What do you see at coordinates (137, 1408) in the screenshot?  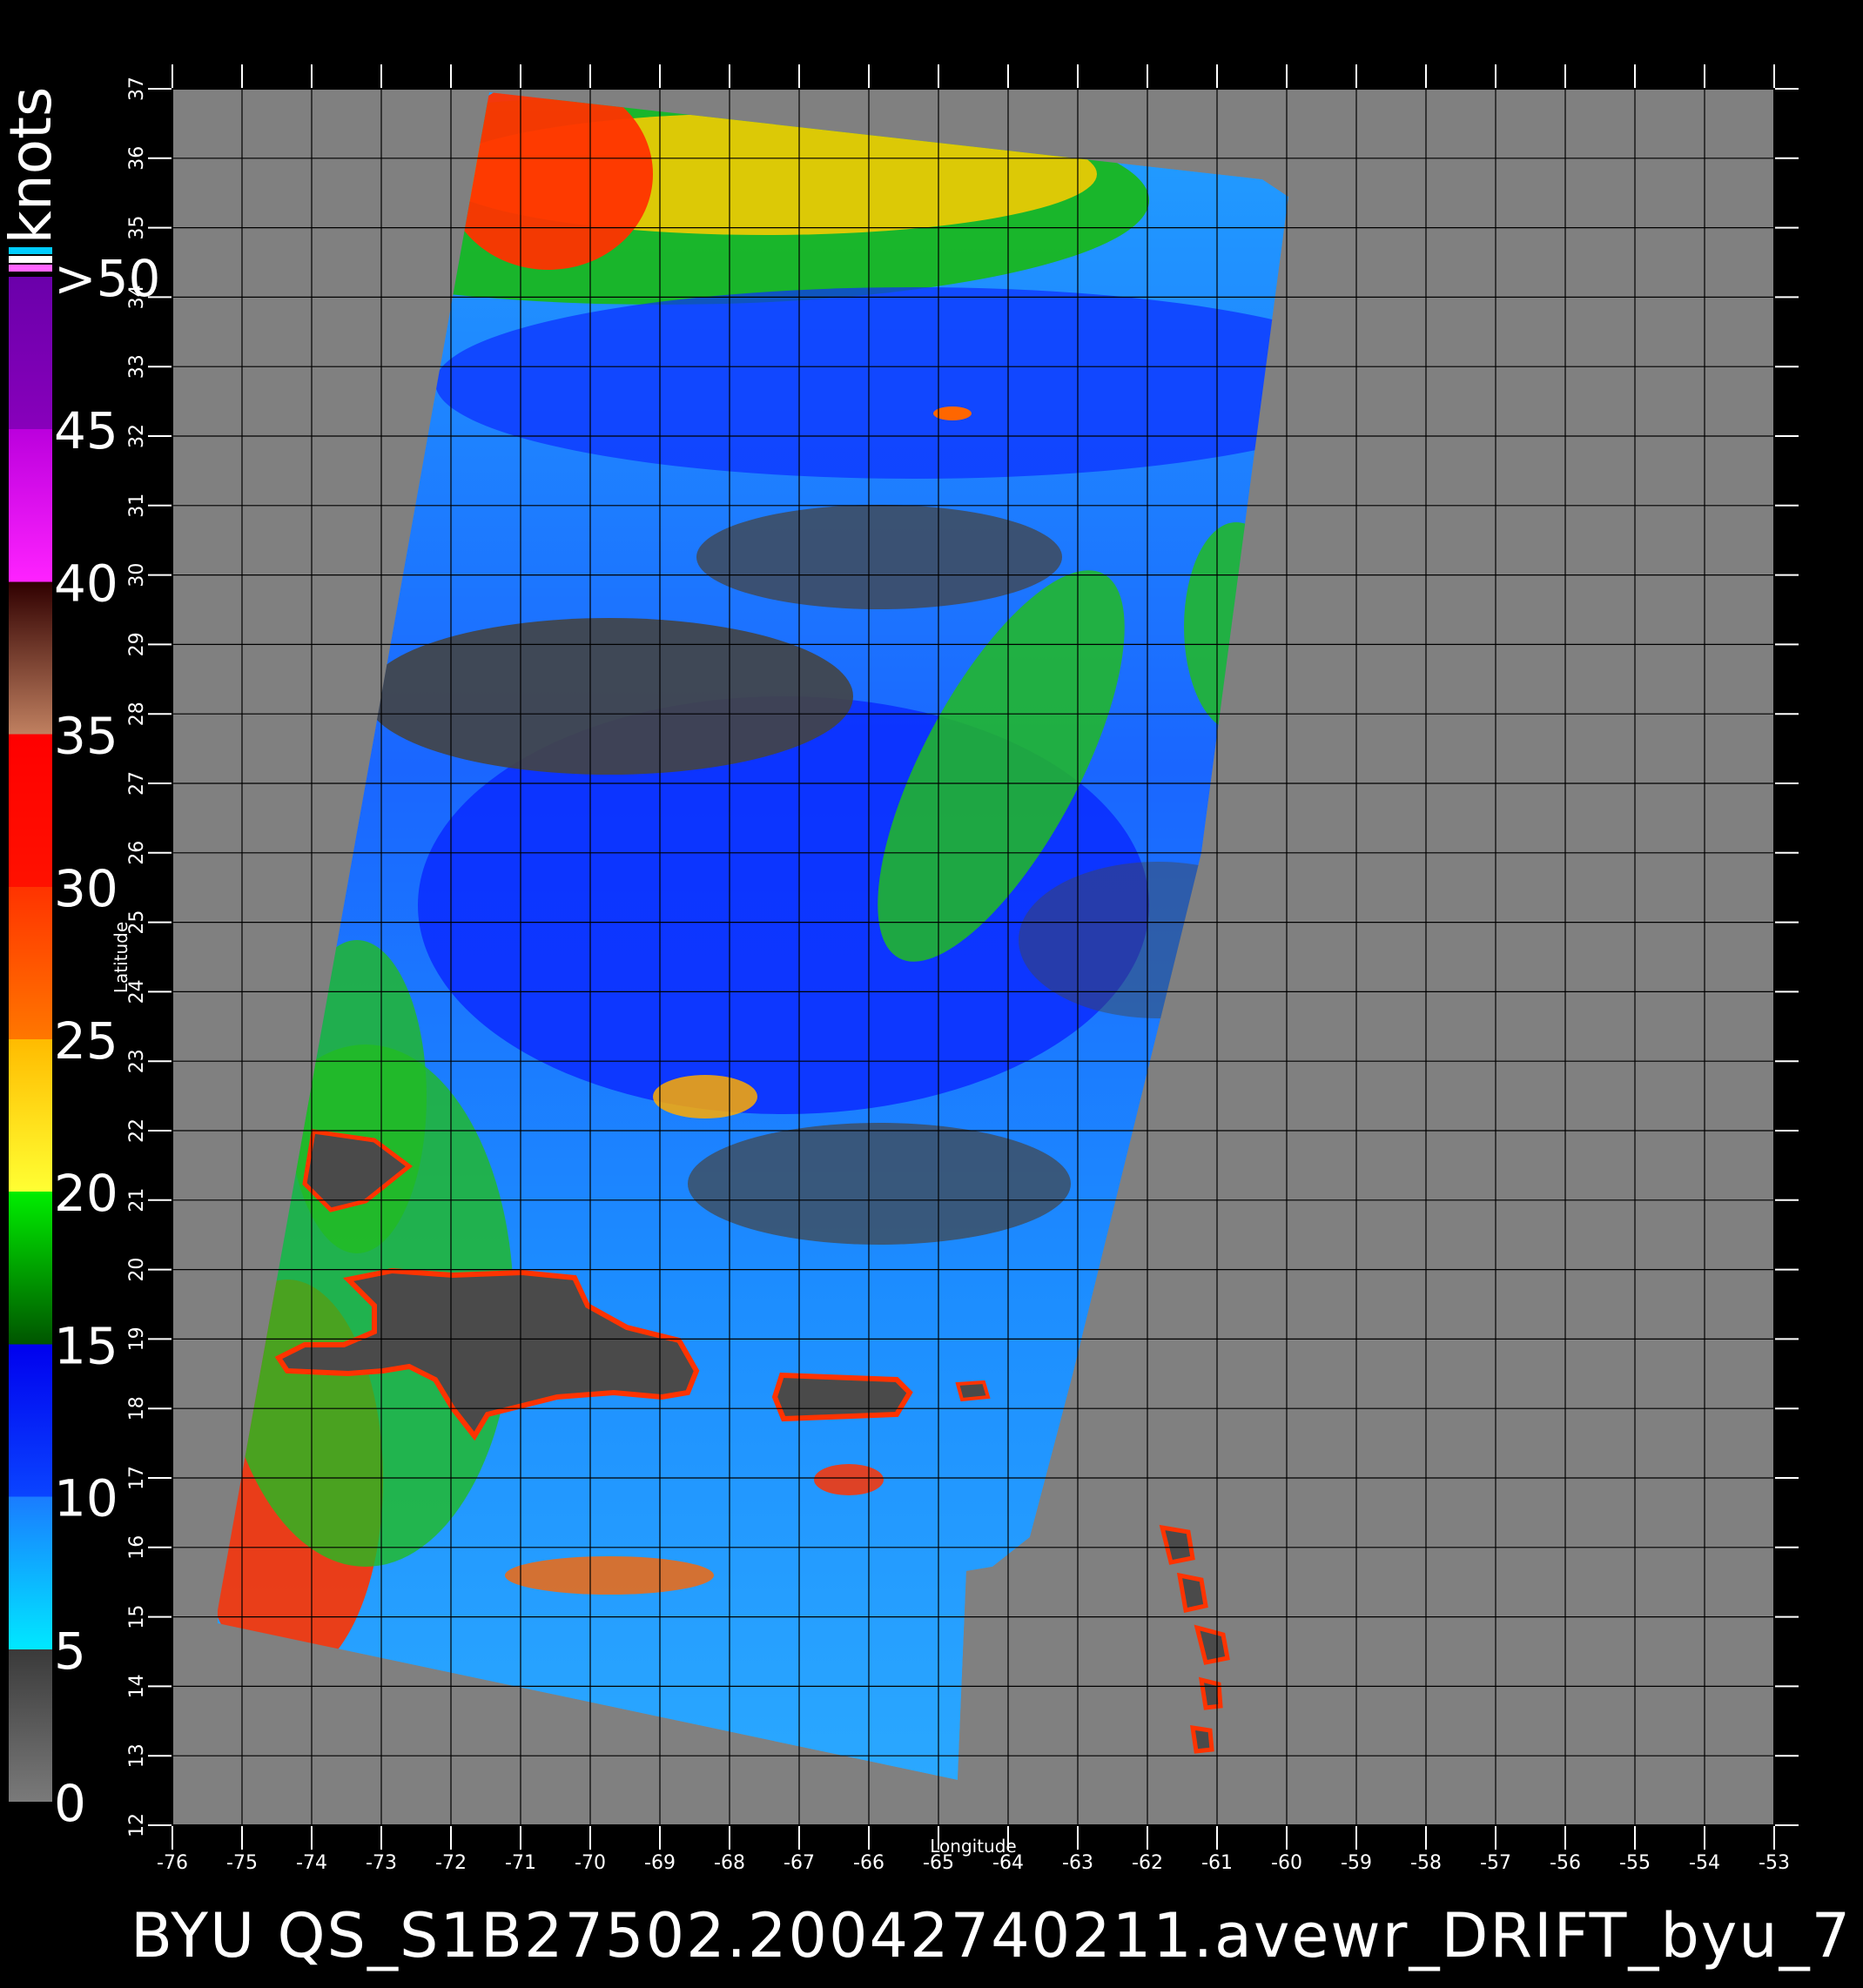 I see `y-tick-label: 18` at bounding box center [137, 1408].